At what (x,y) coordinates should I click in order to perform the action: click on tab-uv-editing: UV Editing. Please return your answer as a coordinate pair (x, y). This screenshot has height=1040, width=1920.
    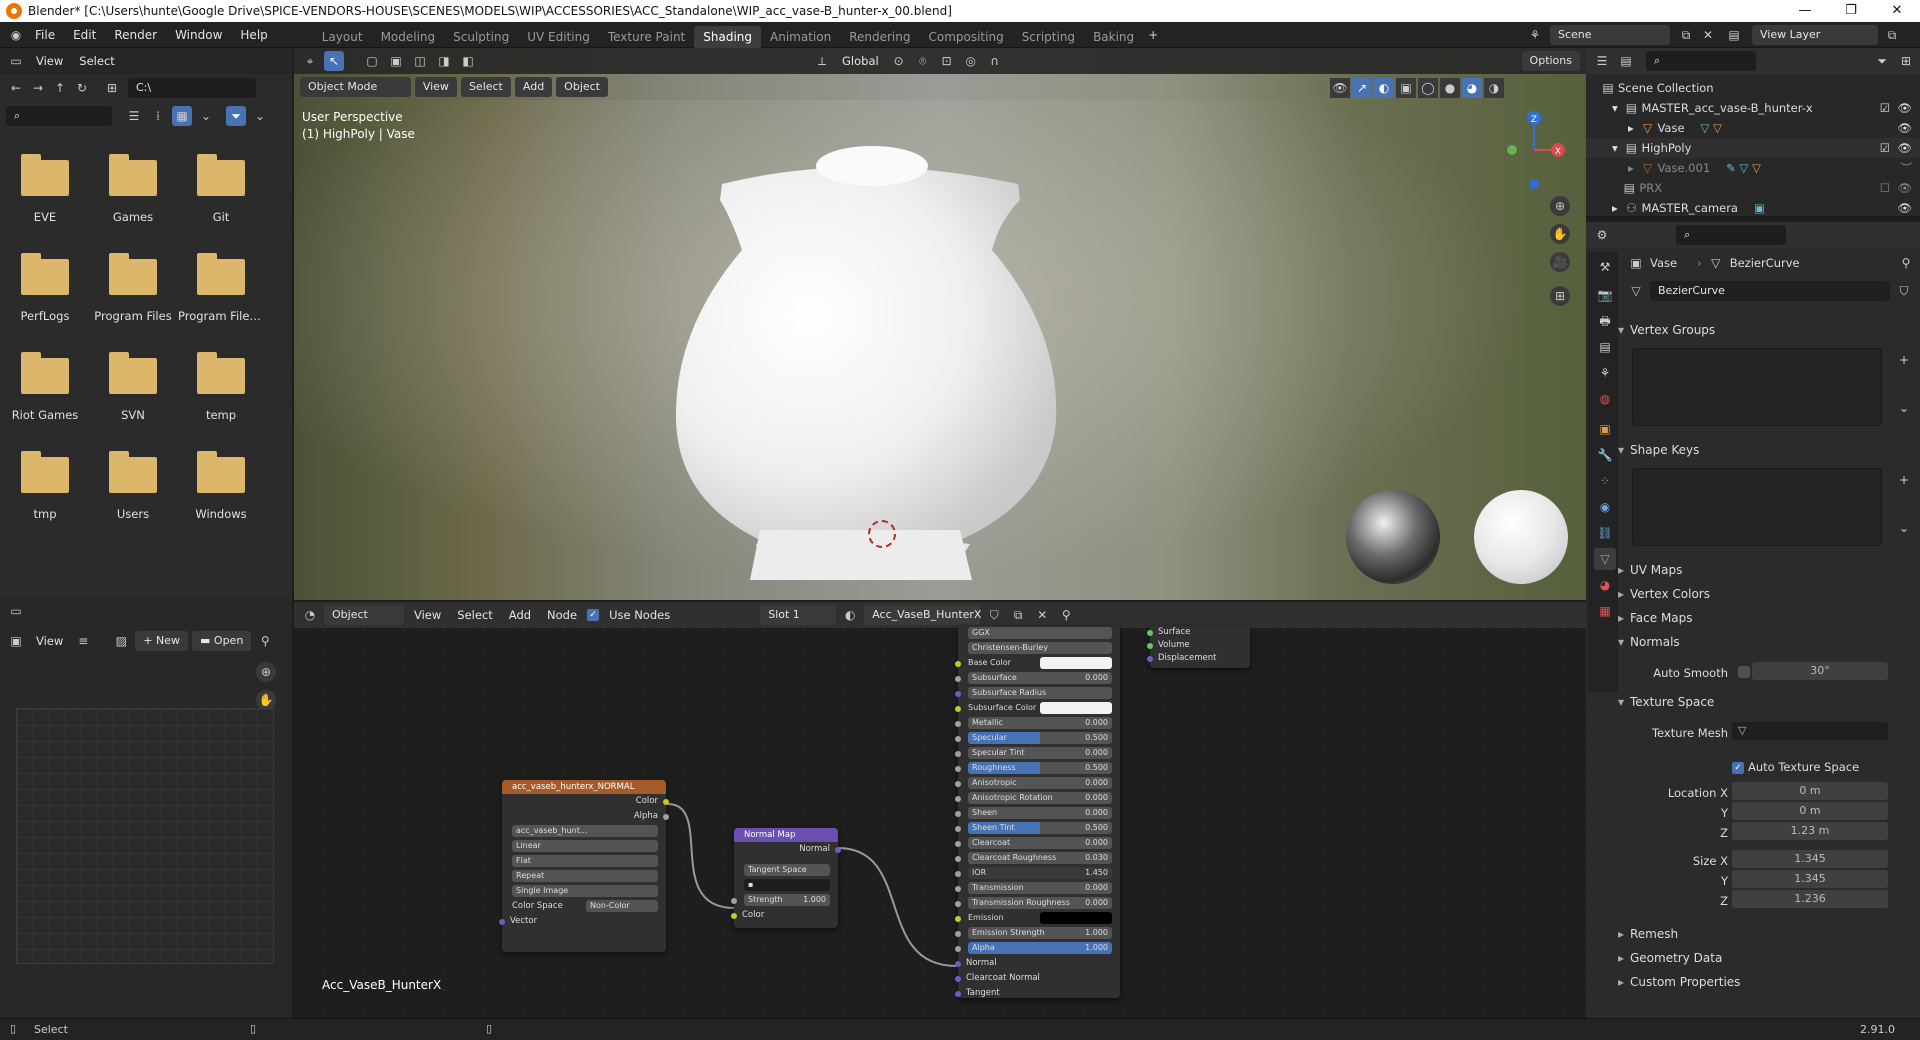
    Looking at the image, I should click on (558, 37).